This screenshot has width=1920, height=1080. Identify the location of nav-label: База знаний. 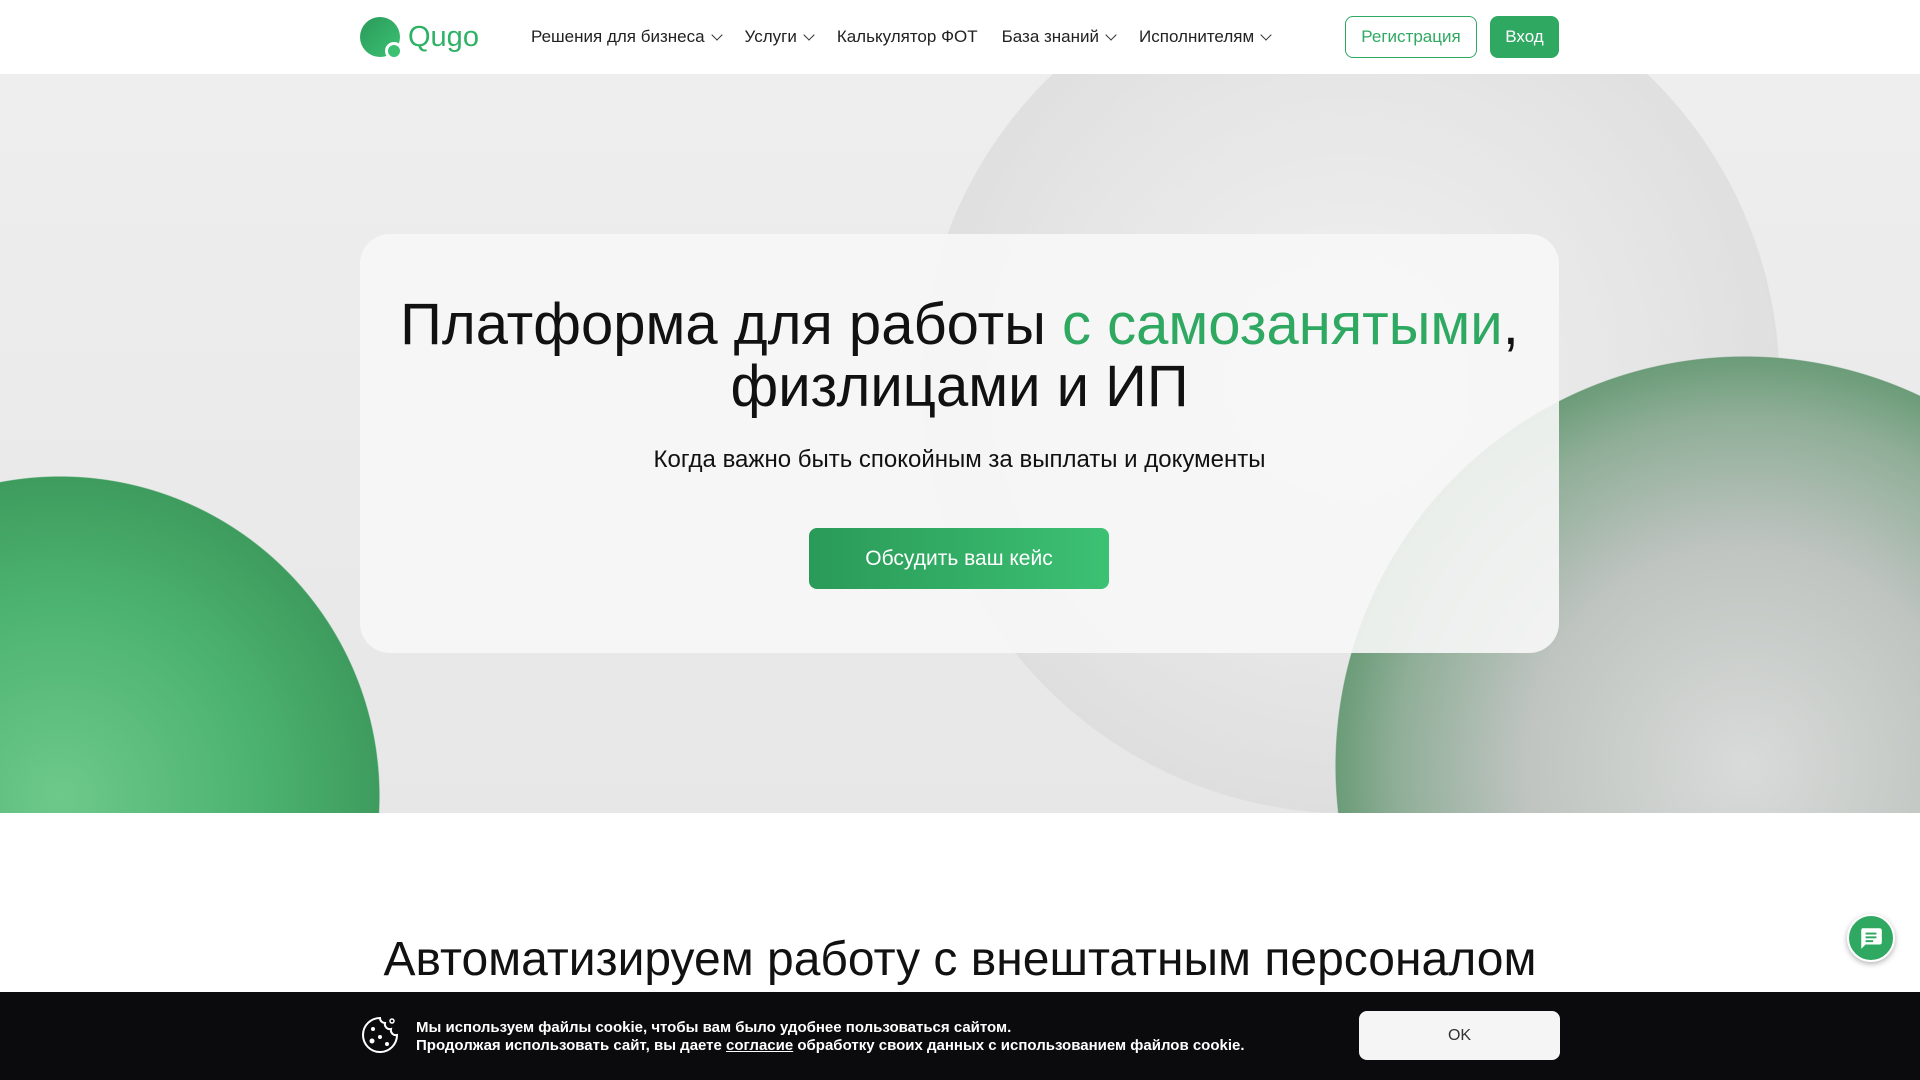
(1050, 36).